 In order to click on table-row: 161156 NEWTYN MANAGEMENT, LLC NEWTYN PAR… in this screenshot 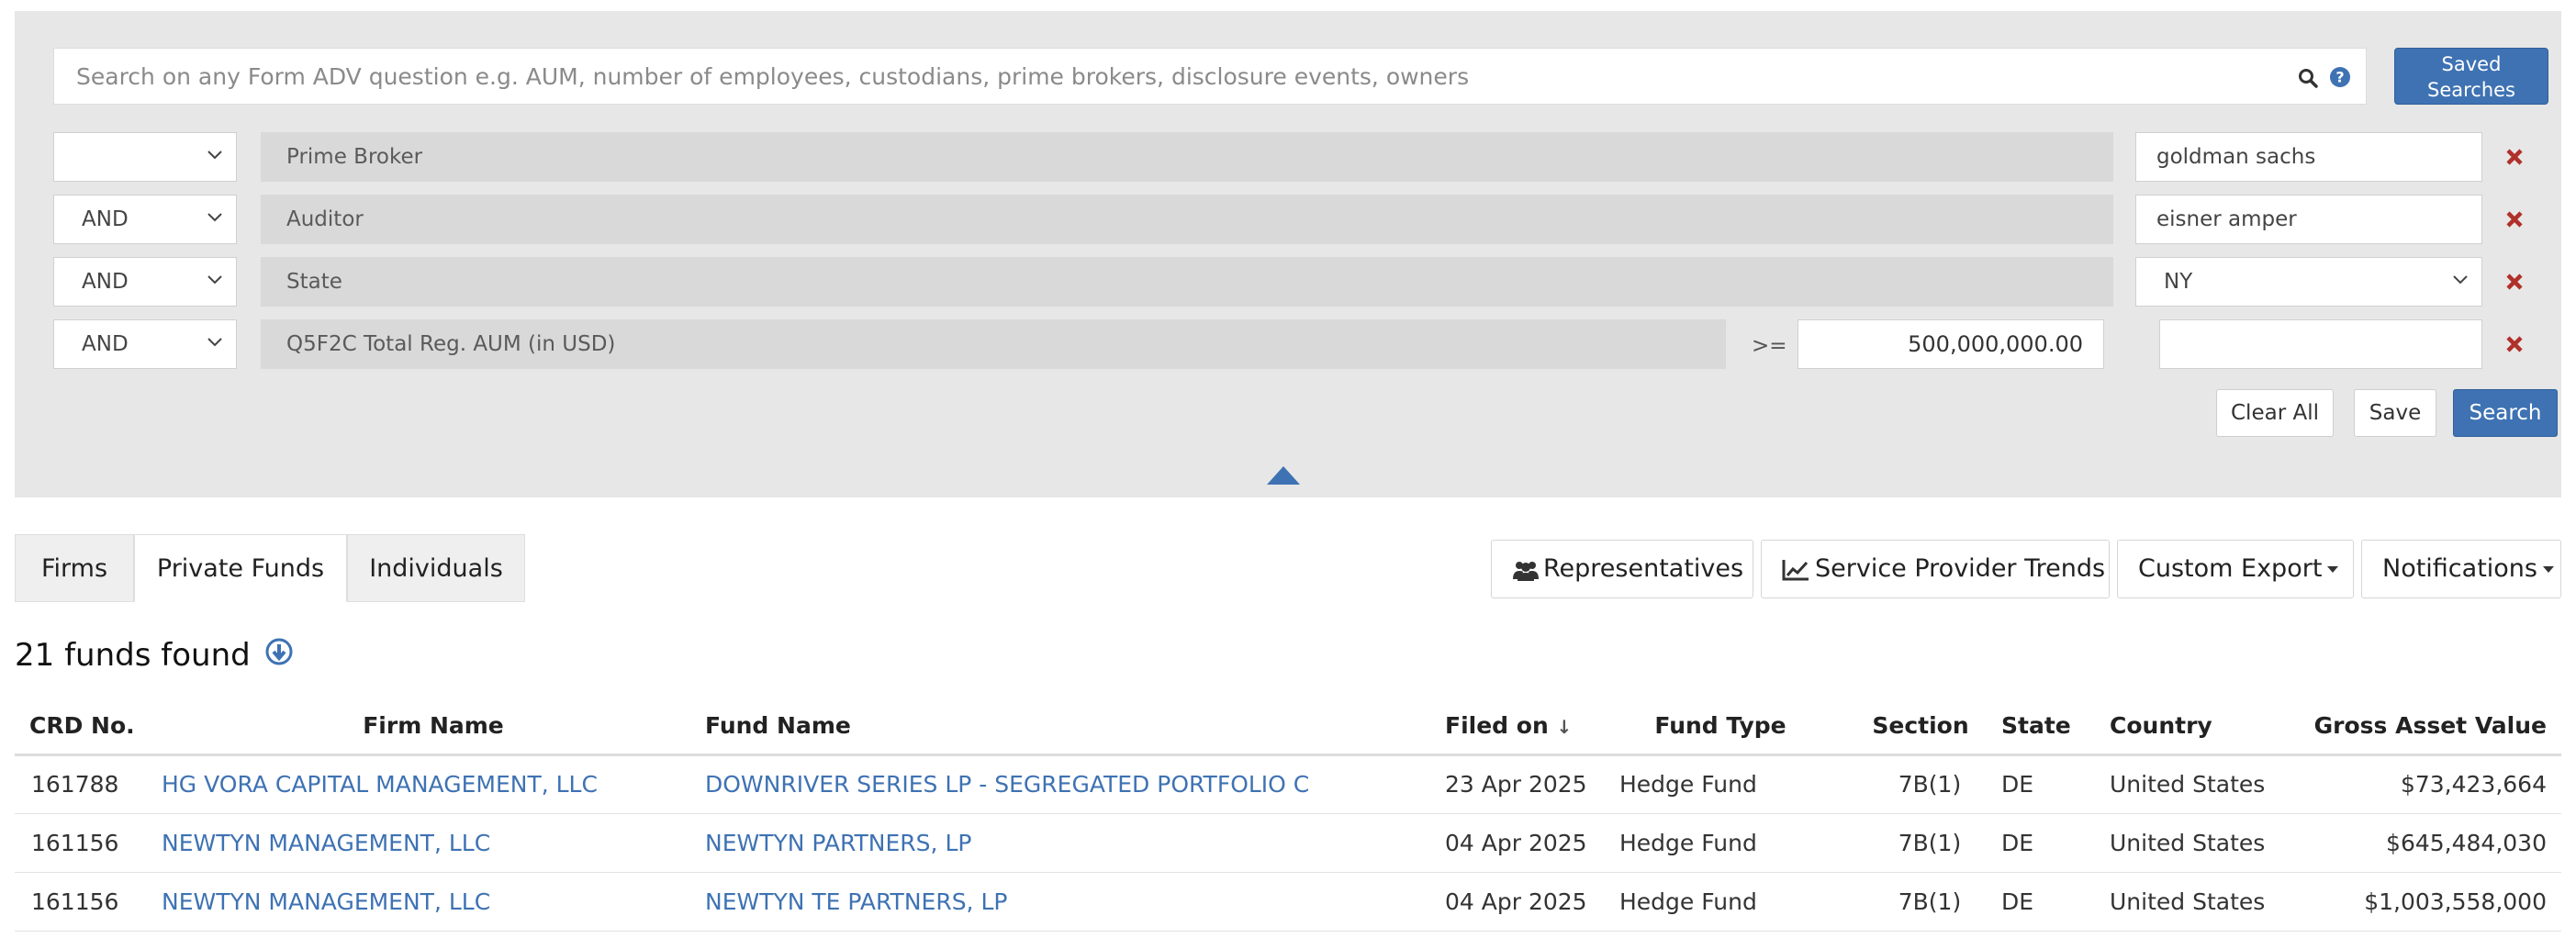, I will do `click(1288, 843)`.